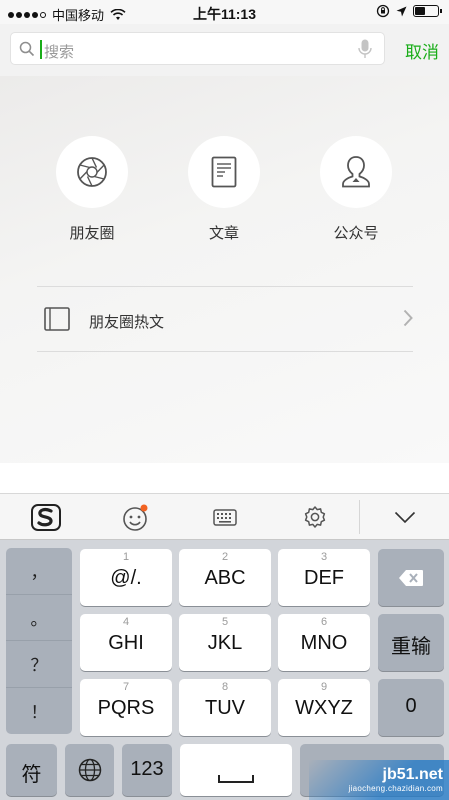 This screenshot has width=449, height=800. Describe the element at coordinates (41, 49) in the screenshot. I see `text-cursor` at that location.